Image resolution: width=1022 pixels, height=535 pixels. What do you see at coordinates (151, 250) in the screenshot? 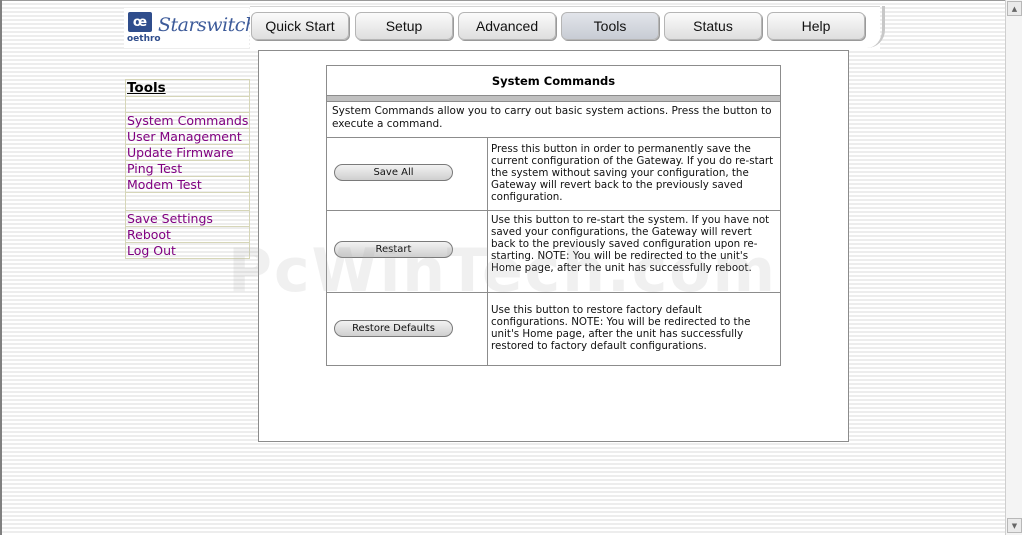
I see `sidebar-link: Log Out` at bounding box center [151, 250].